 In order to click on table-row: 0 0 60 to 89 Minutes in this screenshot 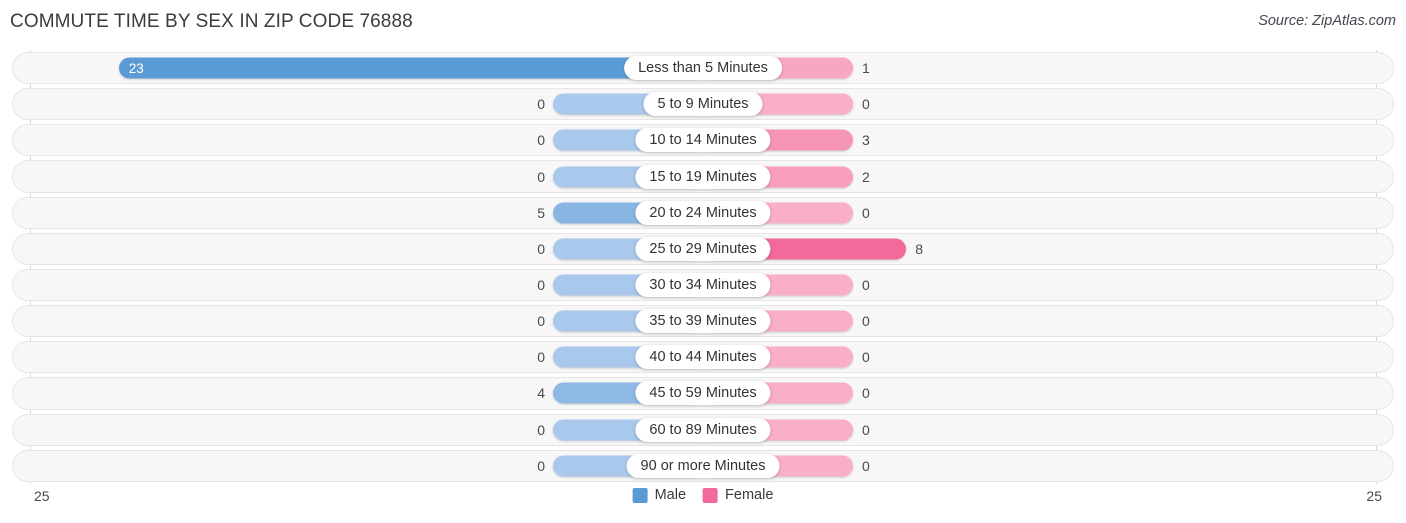, I will do `click(703, 430)`.